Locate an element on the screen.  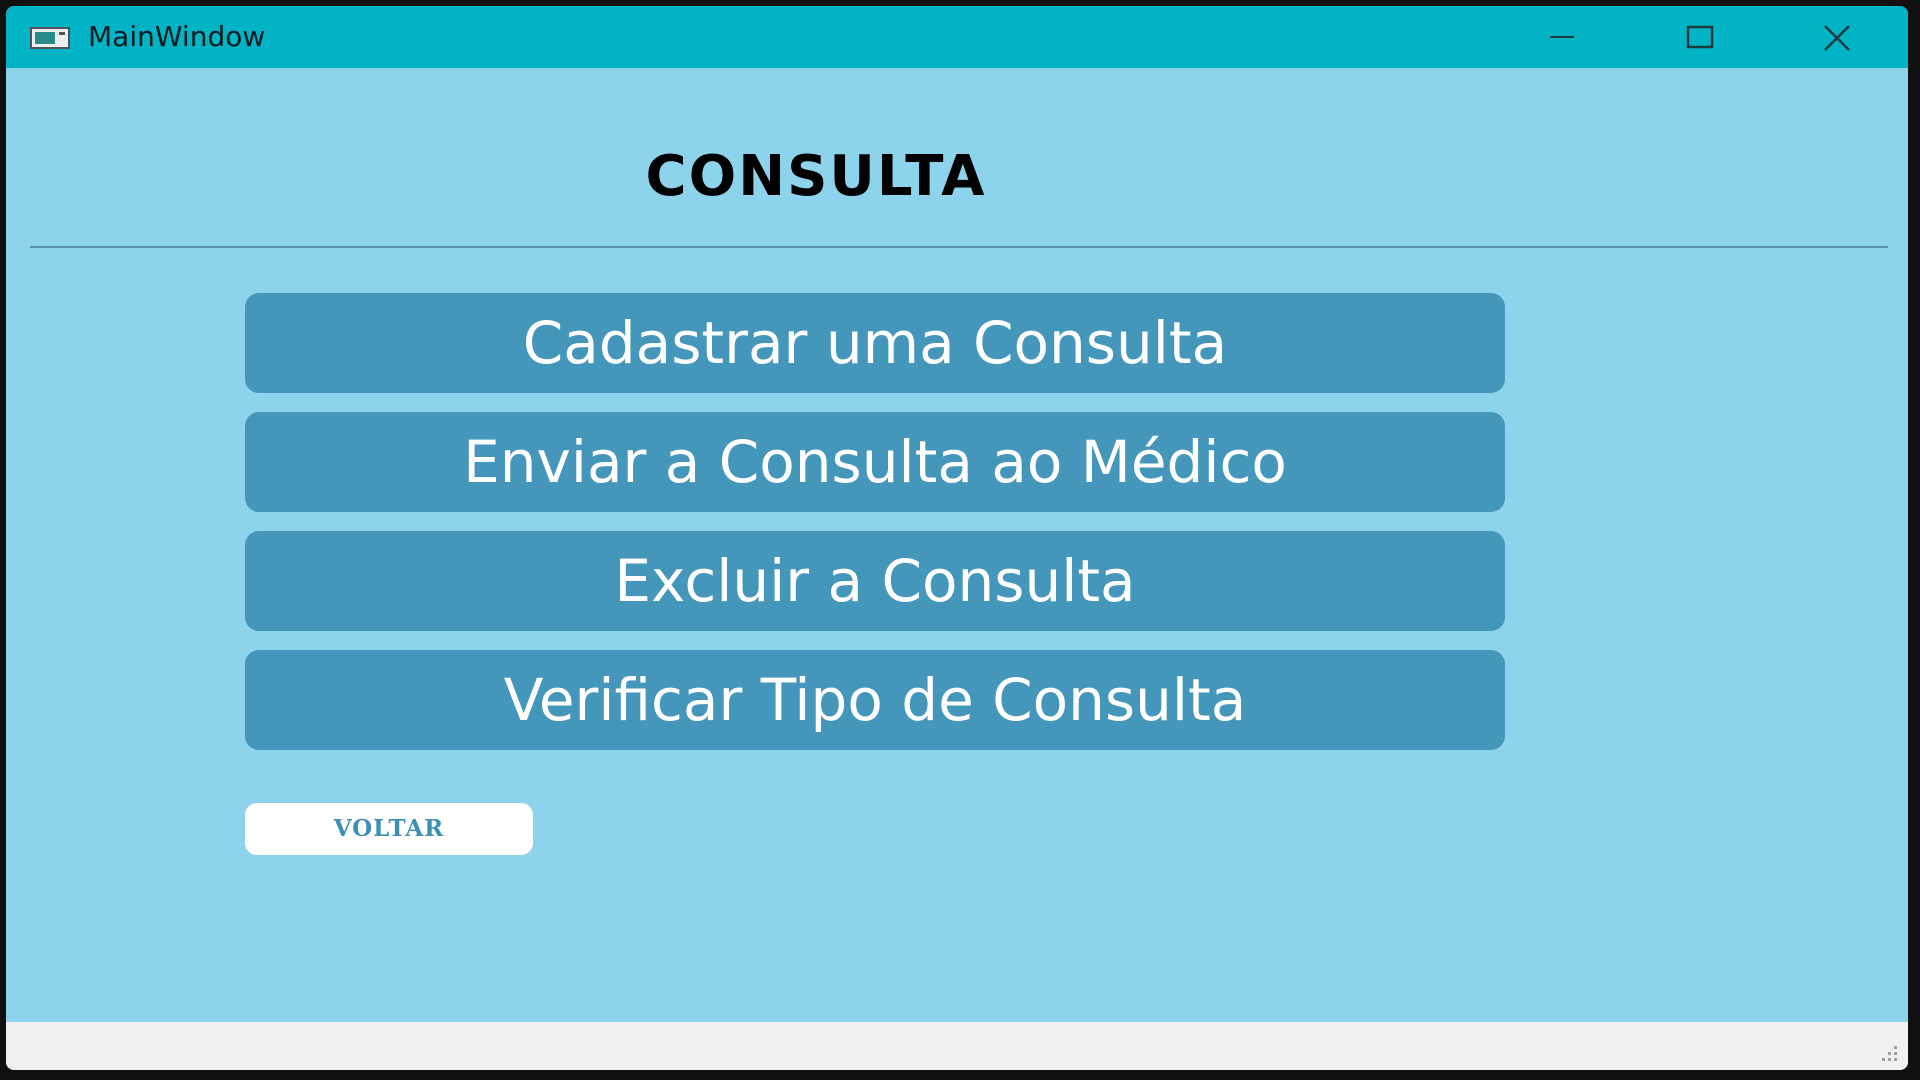
window-title: MainWindow is located at coordinates (177, 36).